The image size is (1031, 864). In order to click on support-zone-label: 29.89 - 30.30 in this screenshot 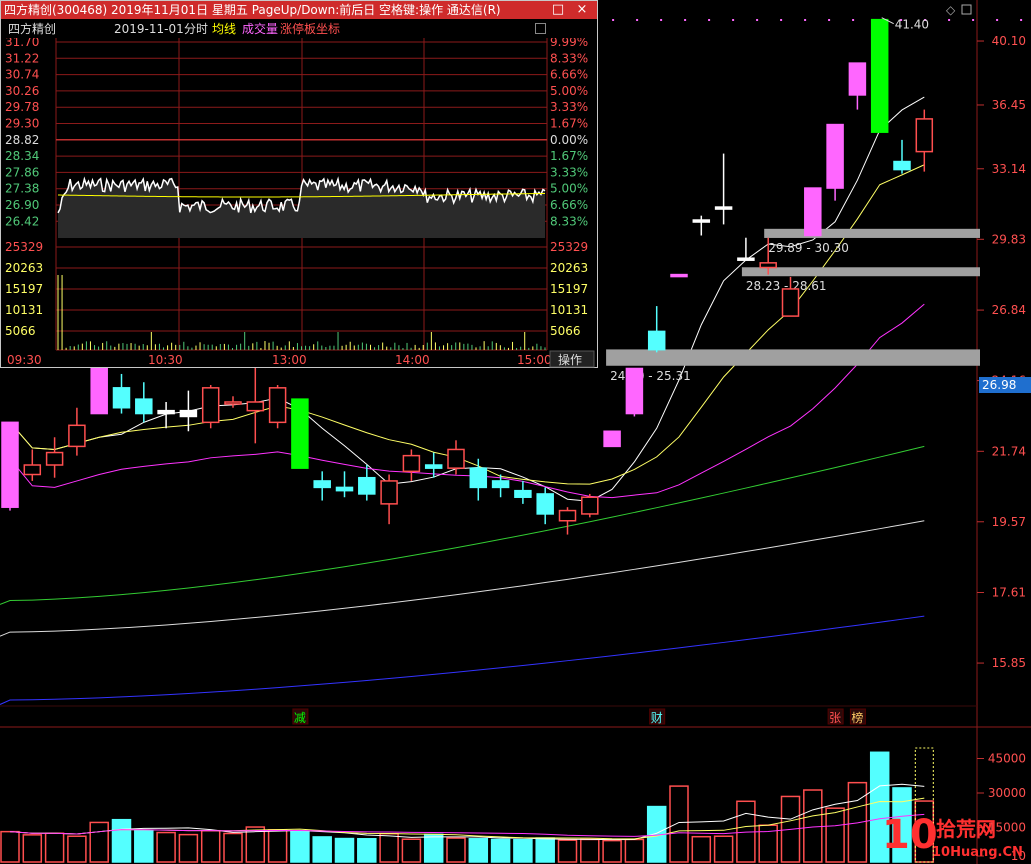, I will do `click(808, 248)`.